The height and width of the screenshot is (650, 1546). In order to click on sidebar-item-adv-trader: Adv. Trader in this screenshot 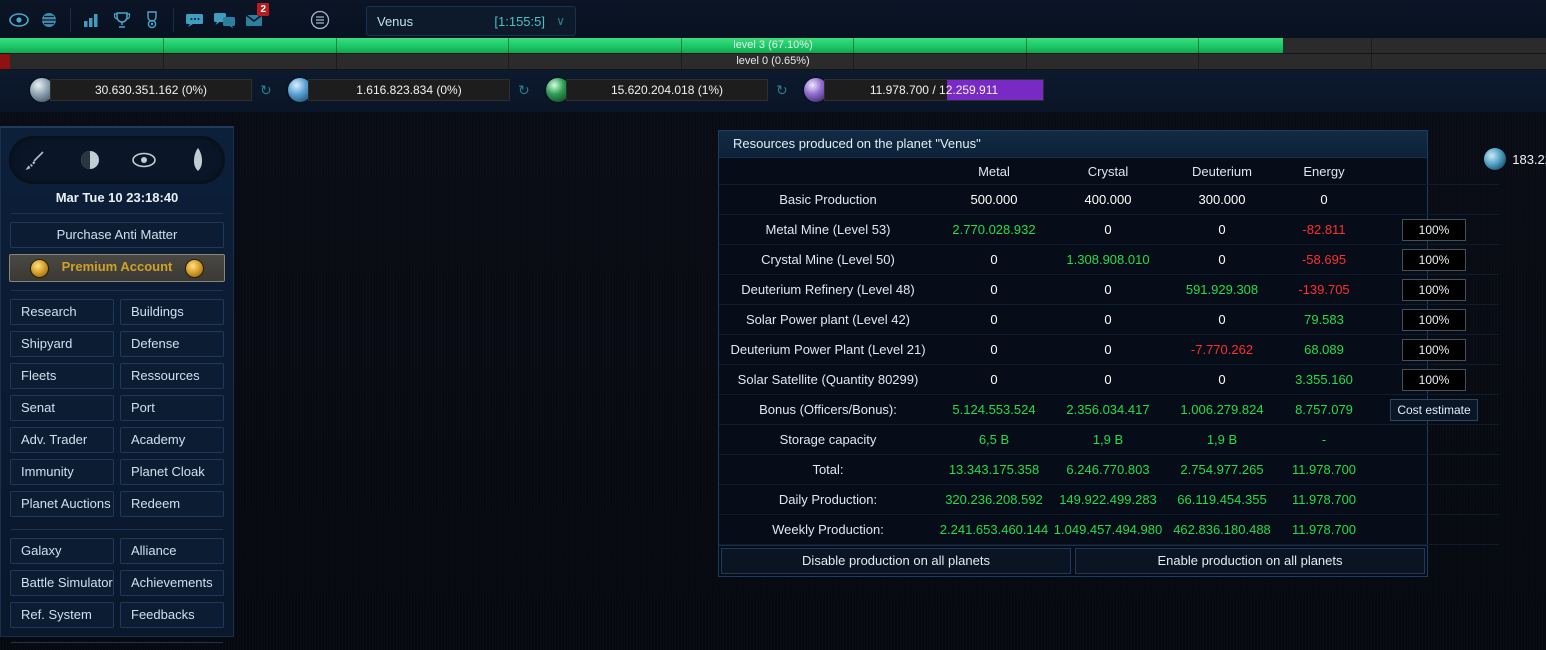, I will do `click(62, 440)`.